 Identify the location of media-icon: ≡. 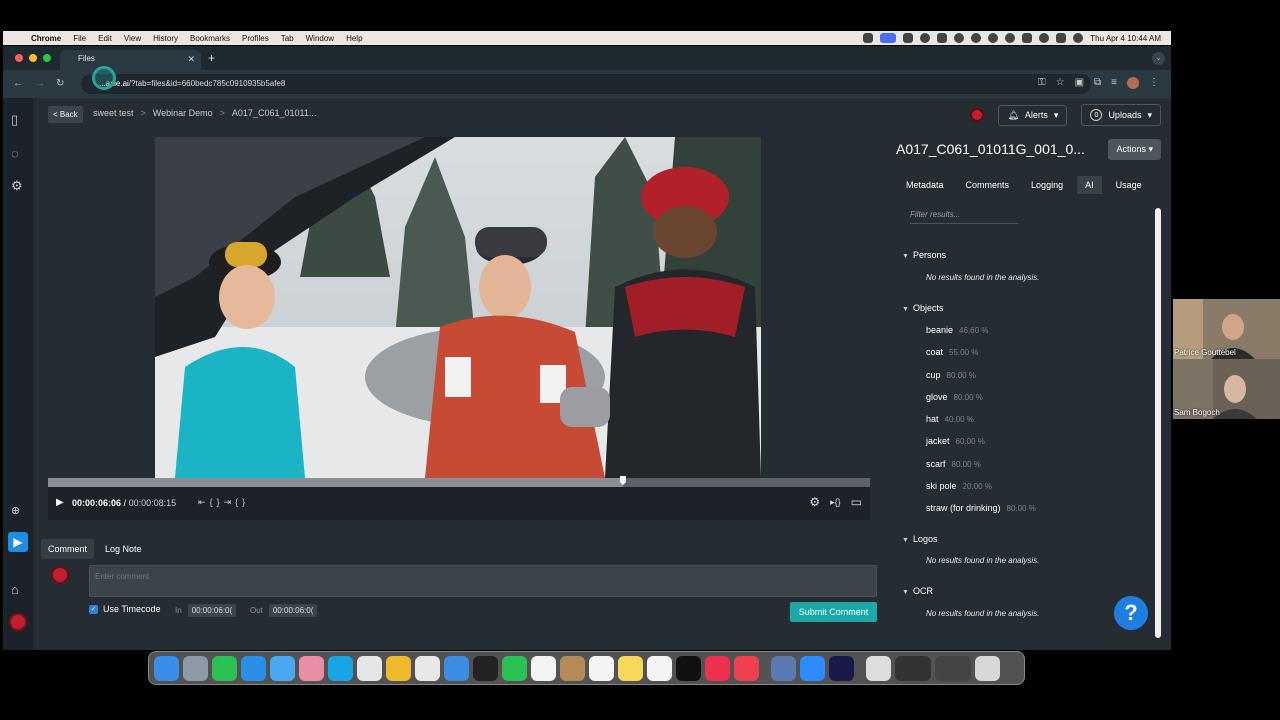
(1114, 83).